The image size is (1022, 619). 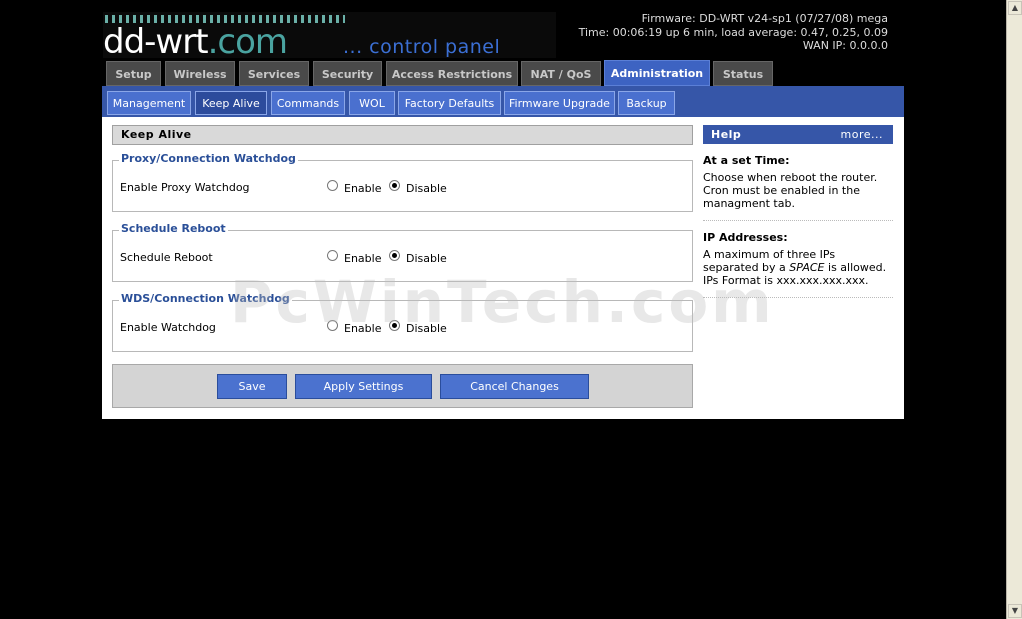 What do you see at coordinates (274, 73) in the screenshot?
I see `tab-services: Services` at bounding box center [274, 73].